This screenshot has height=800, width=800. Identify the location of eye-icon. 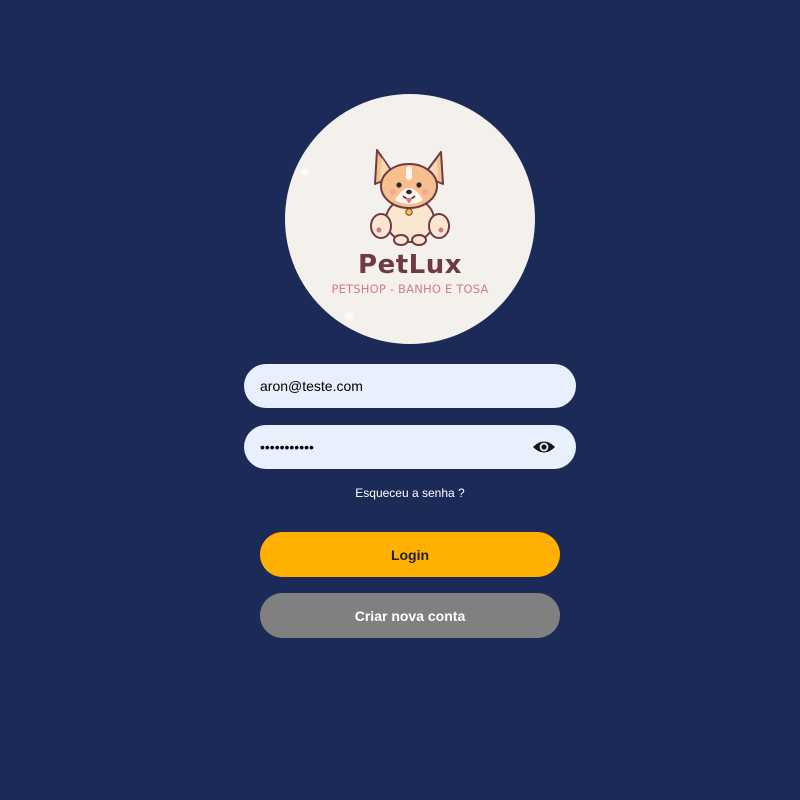
(544, 447).